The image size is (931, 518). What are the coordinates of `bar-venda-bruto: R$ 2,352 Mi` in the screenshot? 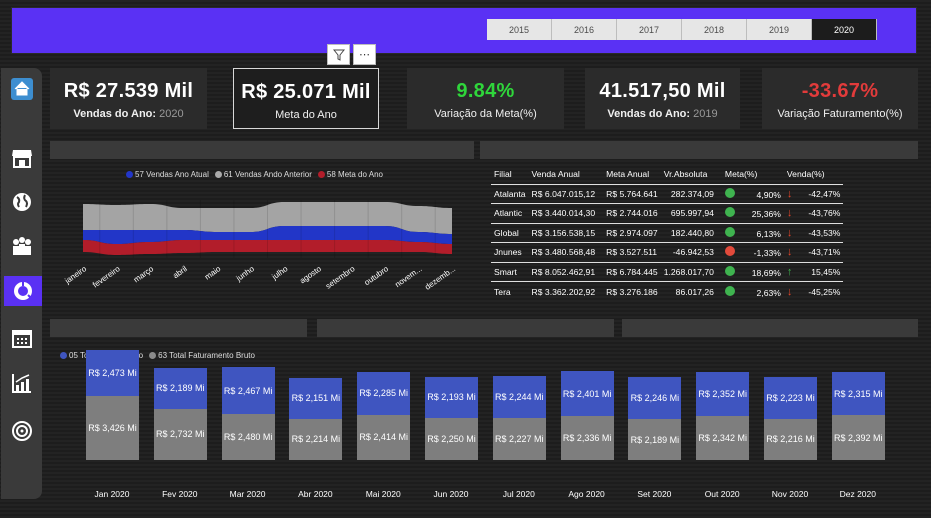 It's located at (723, 394).